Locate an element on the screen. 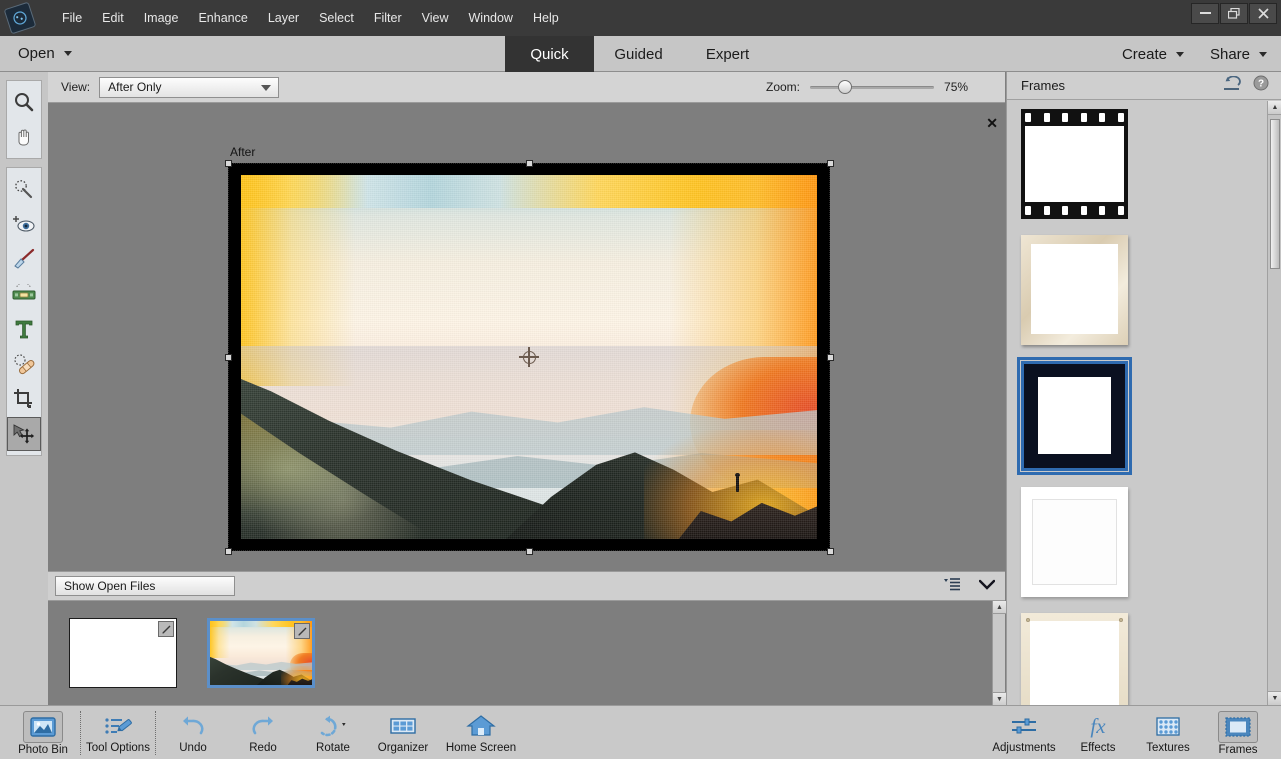  effects-button: fx Effects is located at coordinates (1098, 731).